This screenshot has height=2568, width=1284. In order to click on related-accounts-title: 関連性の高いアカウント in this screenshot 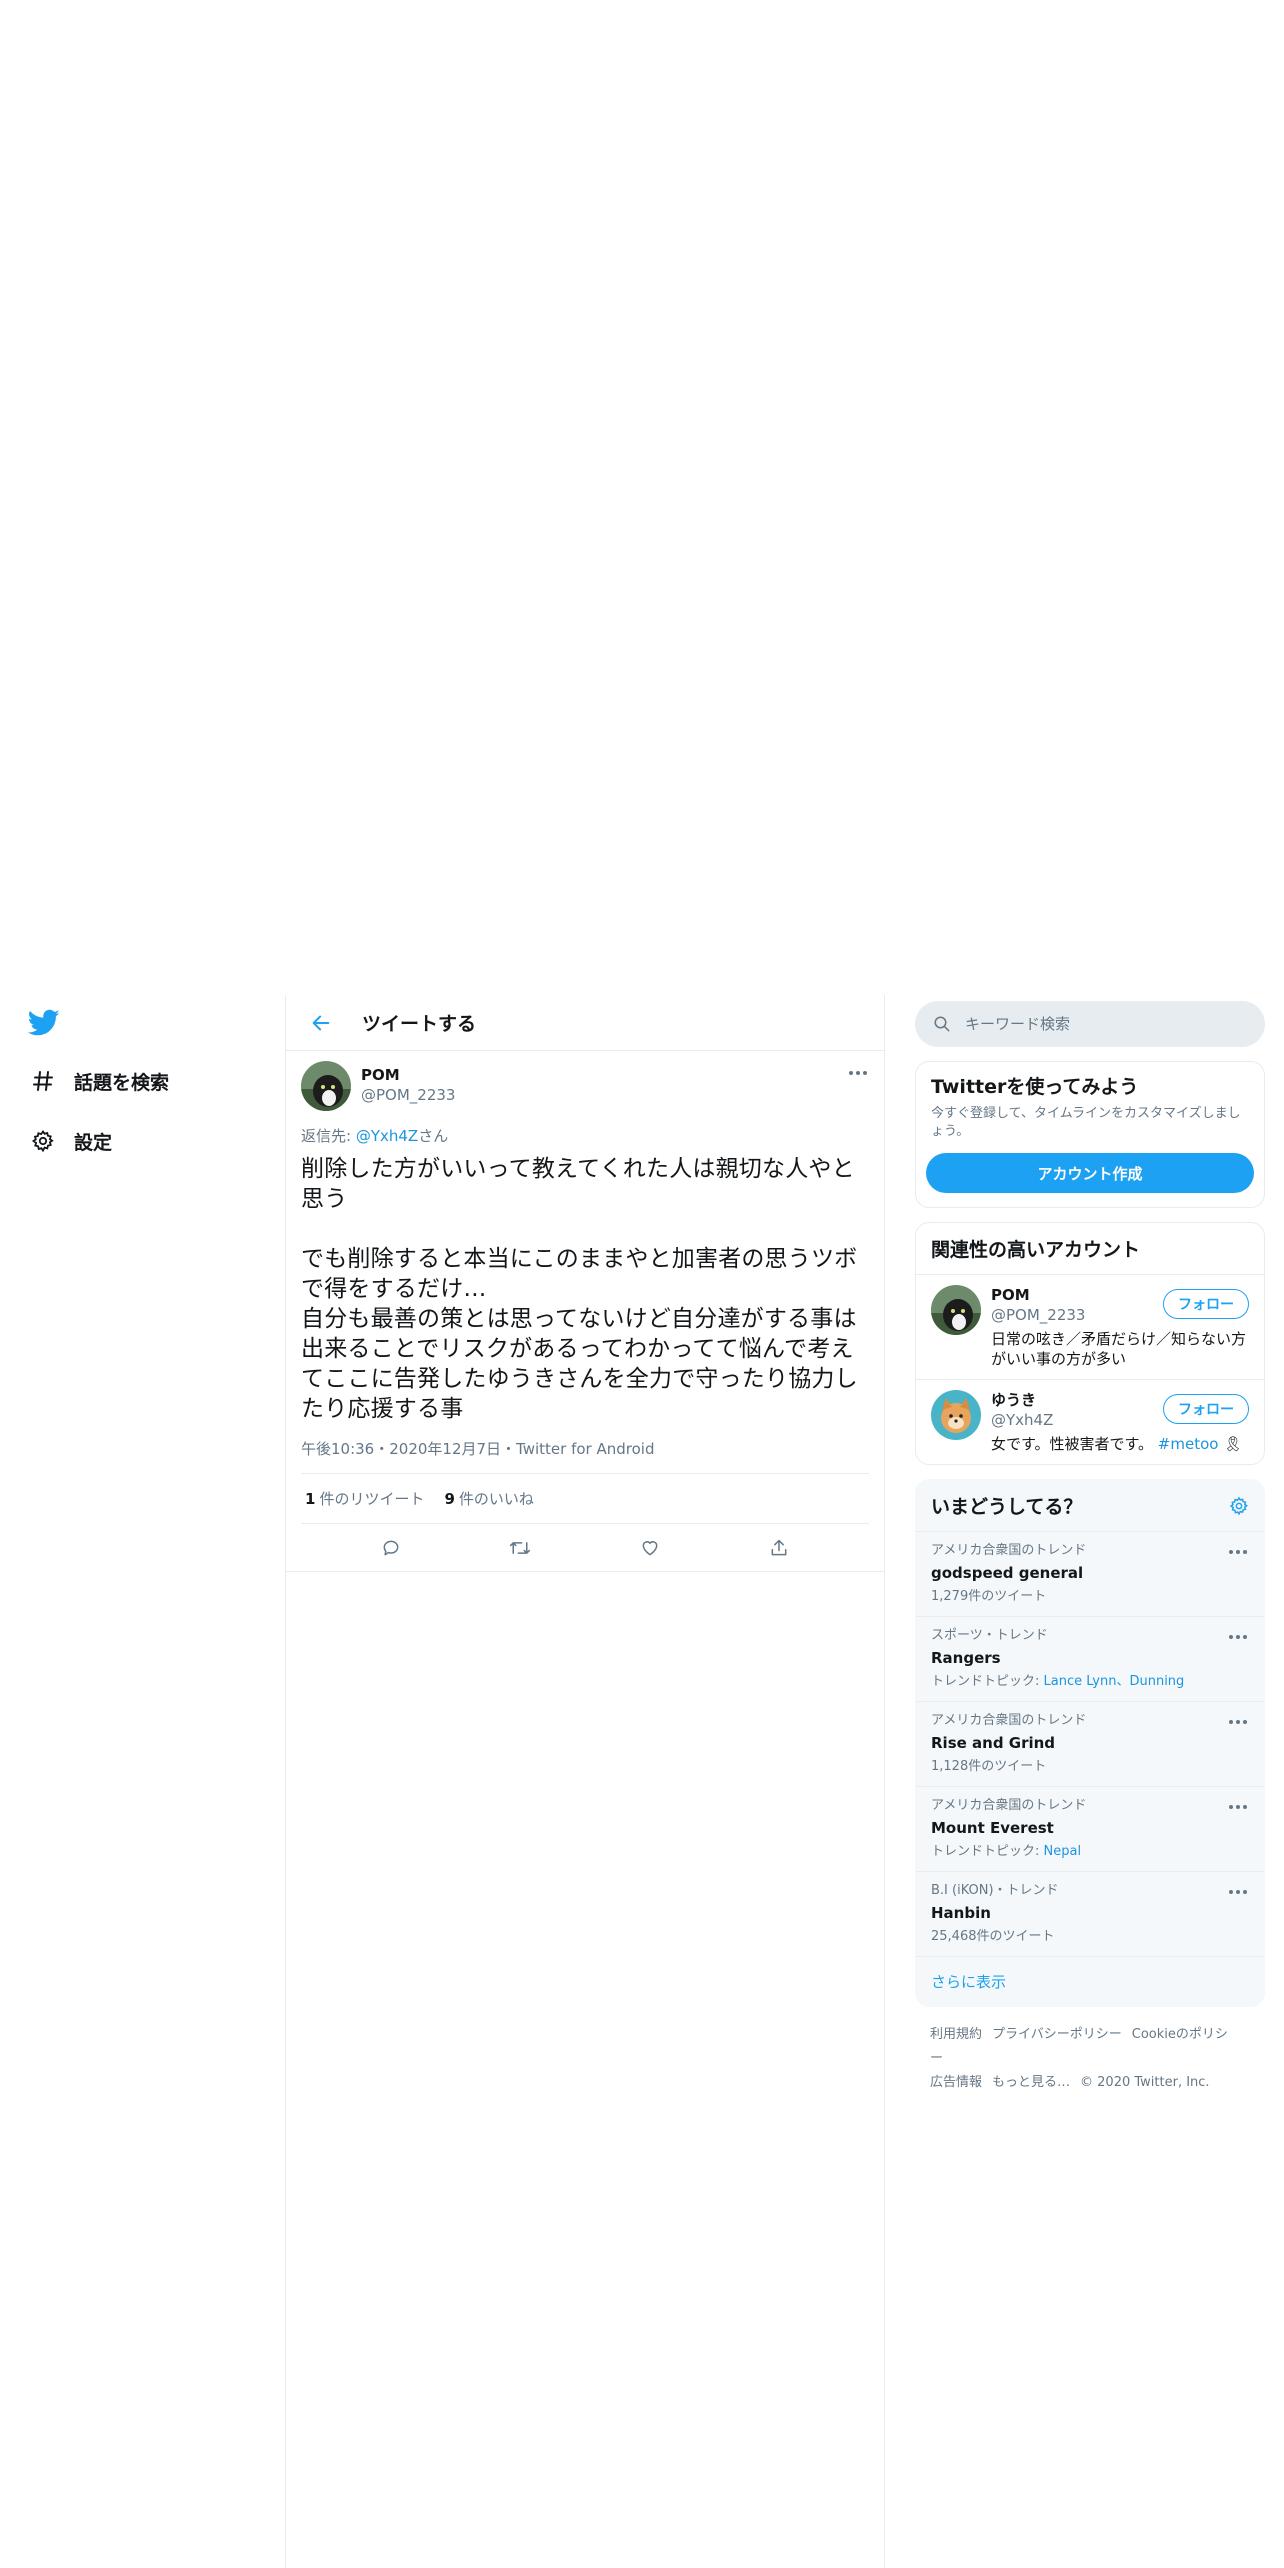, I will do `click(1036, 1250)`.